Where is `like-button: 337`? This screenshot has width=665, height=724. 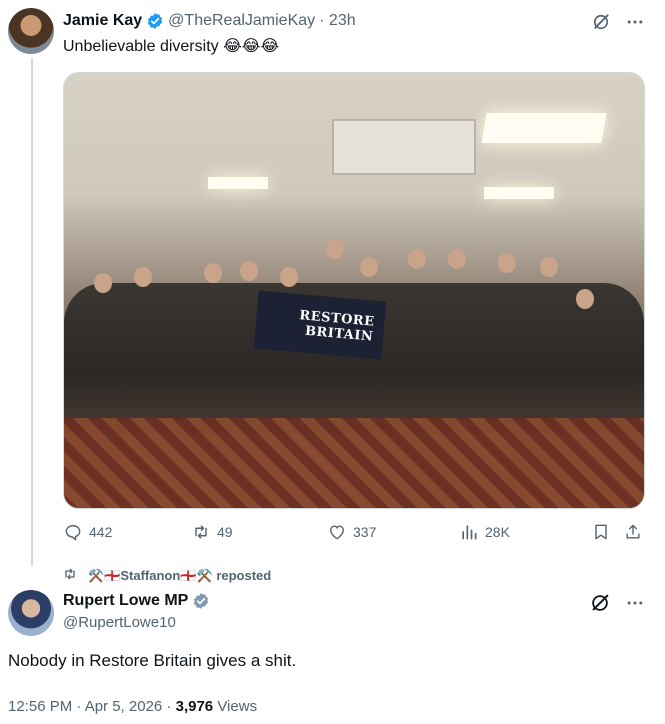
like-button: 337 is located at coordinates (351, 532).